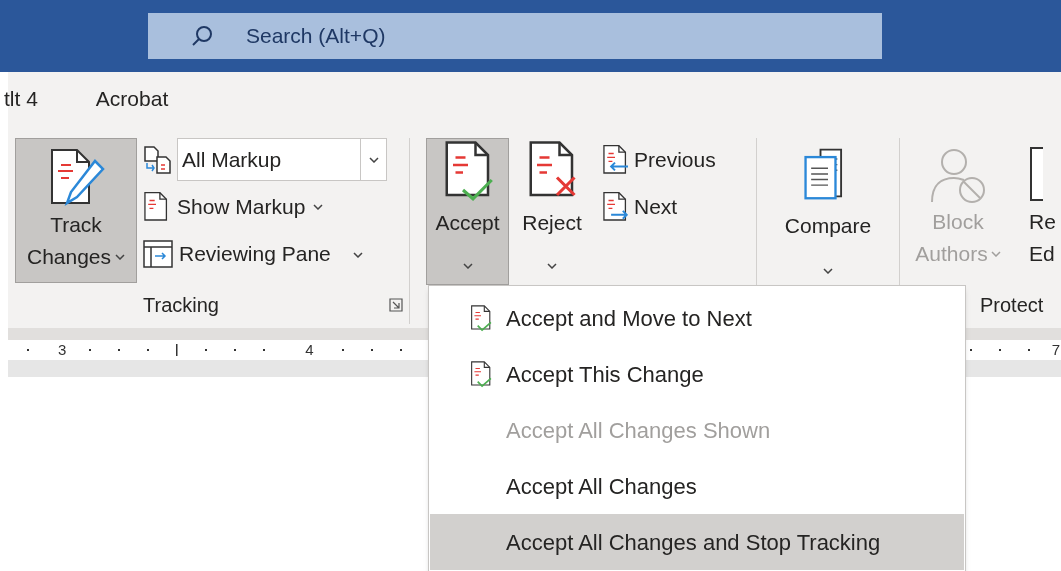 This screenshot has height=571, width=1061. What do you see at coordinates (1042, 204) in the screenshot?
I see `restrict-editing-button: Re Ed` at bounding box center [1042, 204].